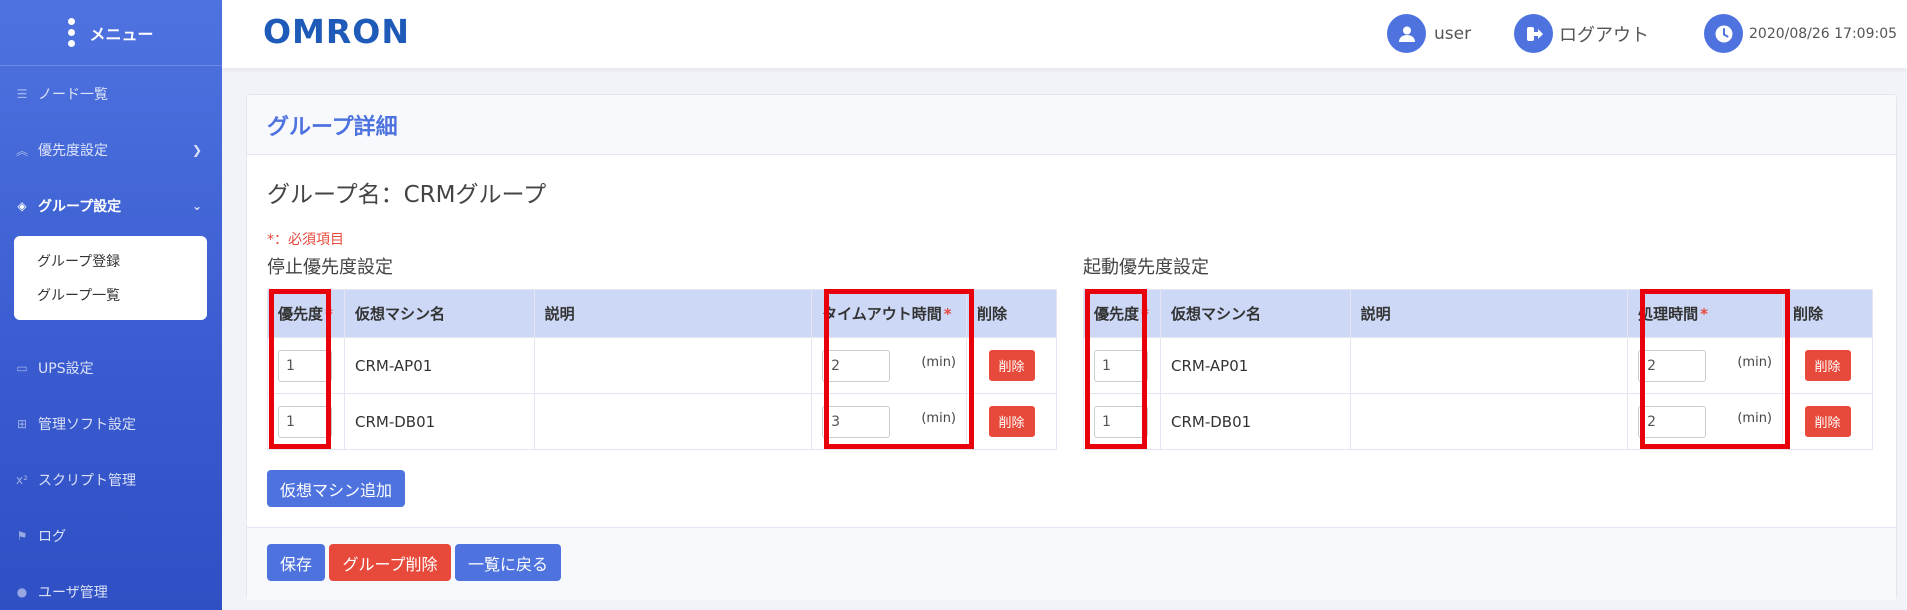  I want to click on sidebar-item-script: x² スクリプト管理, so click(111, 480).